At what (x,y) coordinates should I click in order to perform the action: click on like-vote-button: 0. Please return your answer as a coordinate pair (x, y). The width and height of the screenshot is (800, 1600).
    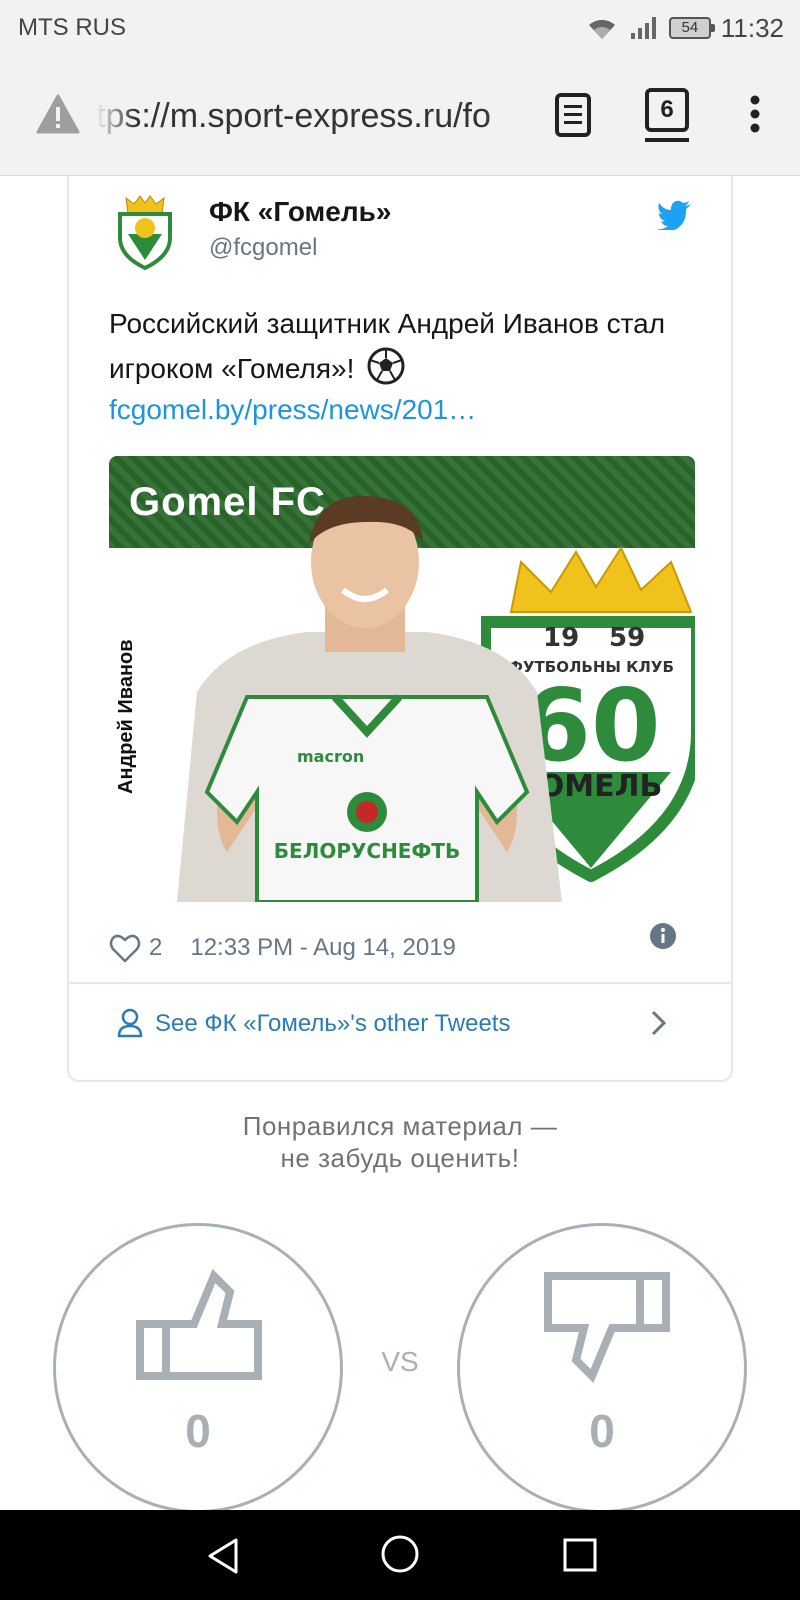
    Looking at the image, I should click on (198, 1368).